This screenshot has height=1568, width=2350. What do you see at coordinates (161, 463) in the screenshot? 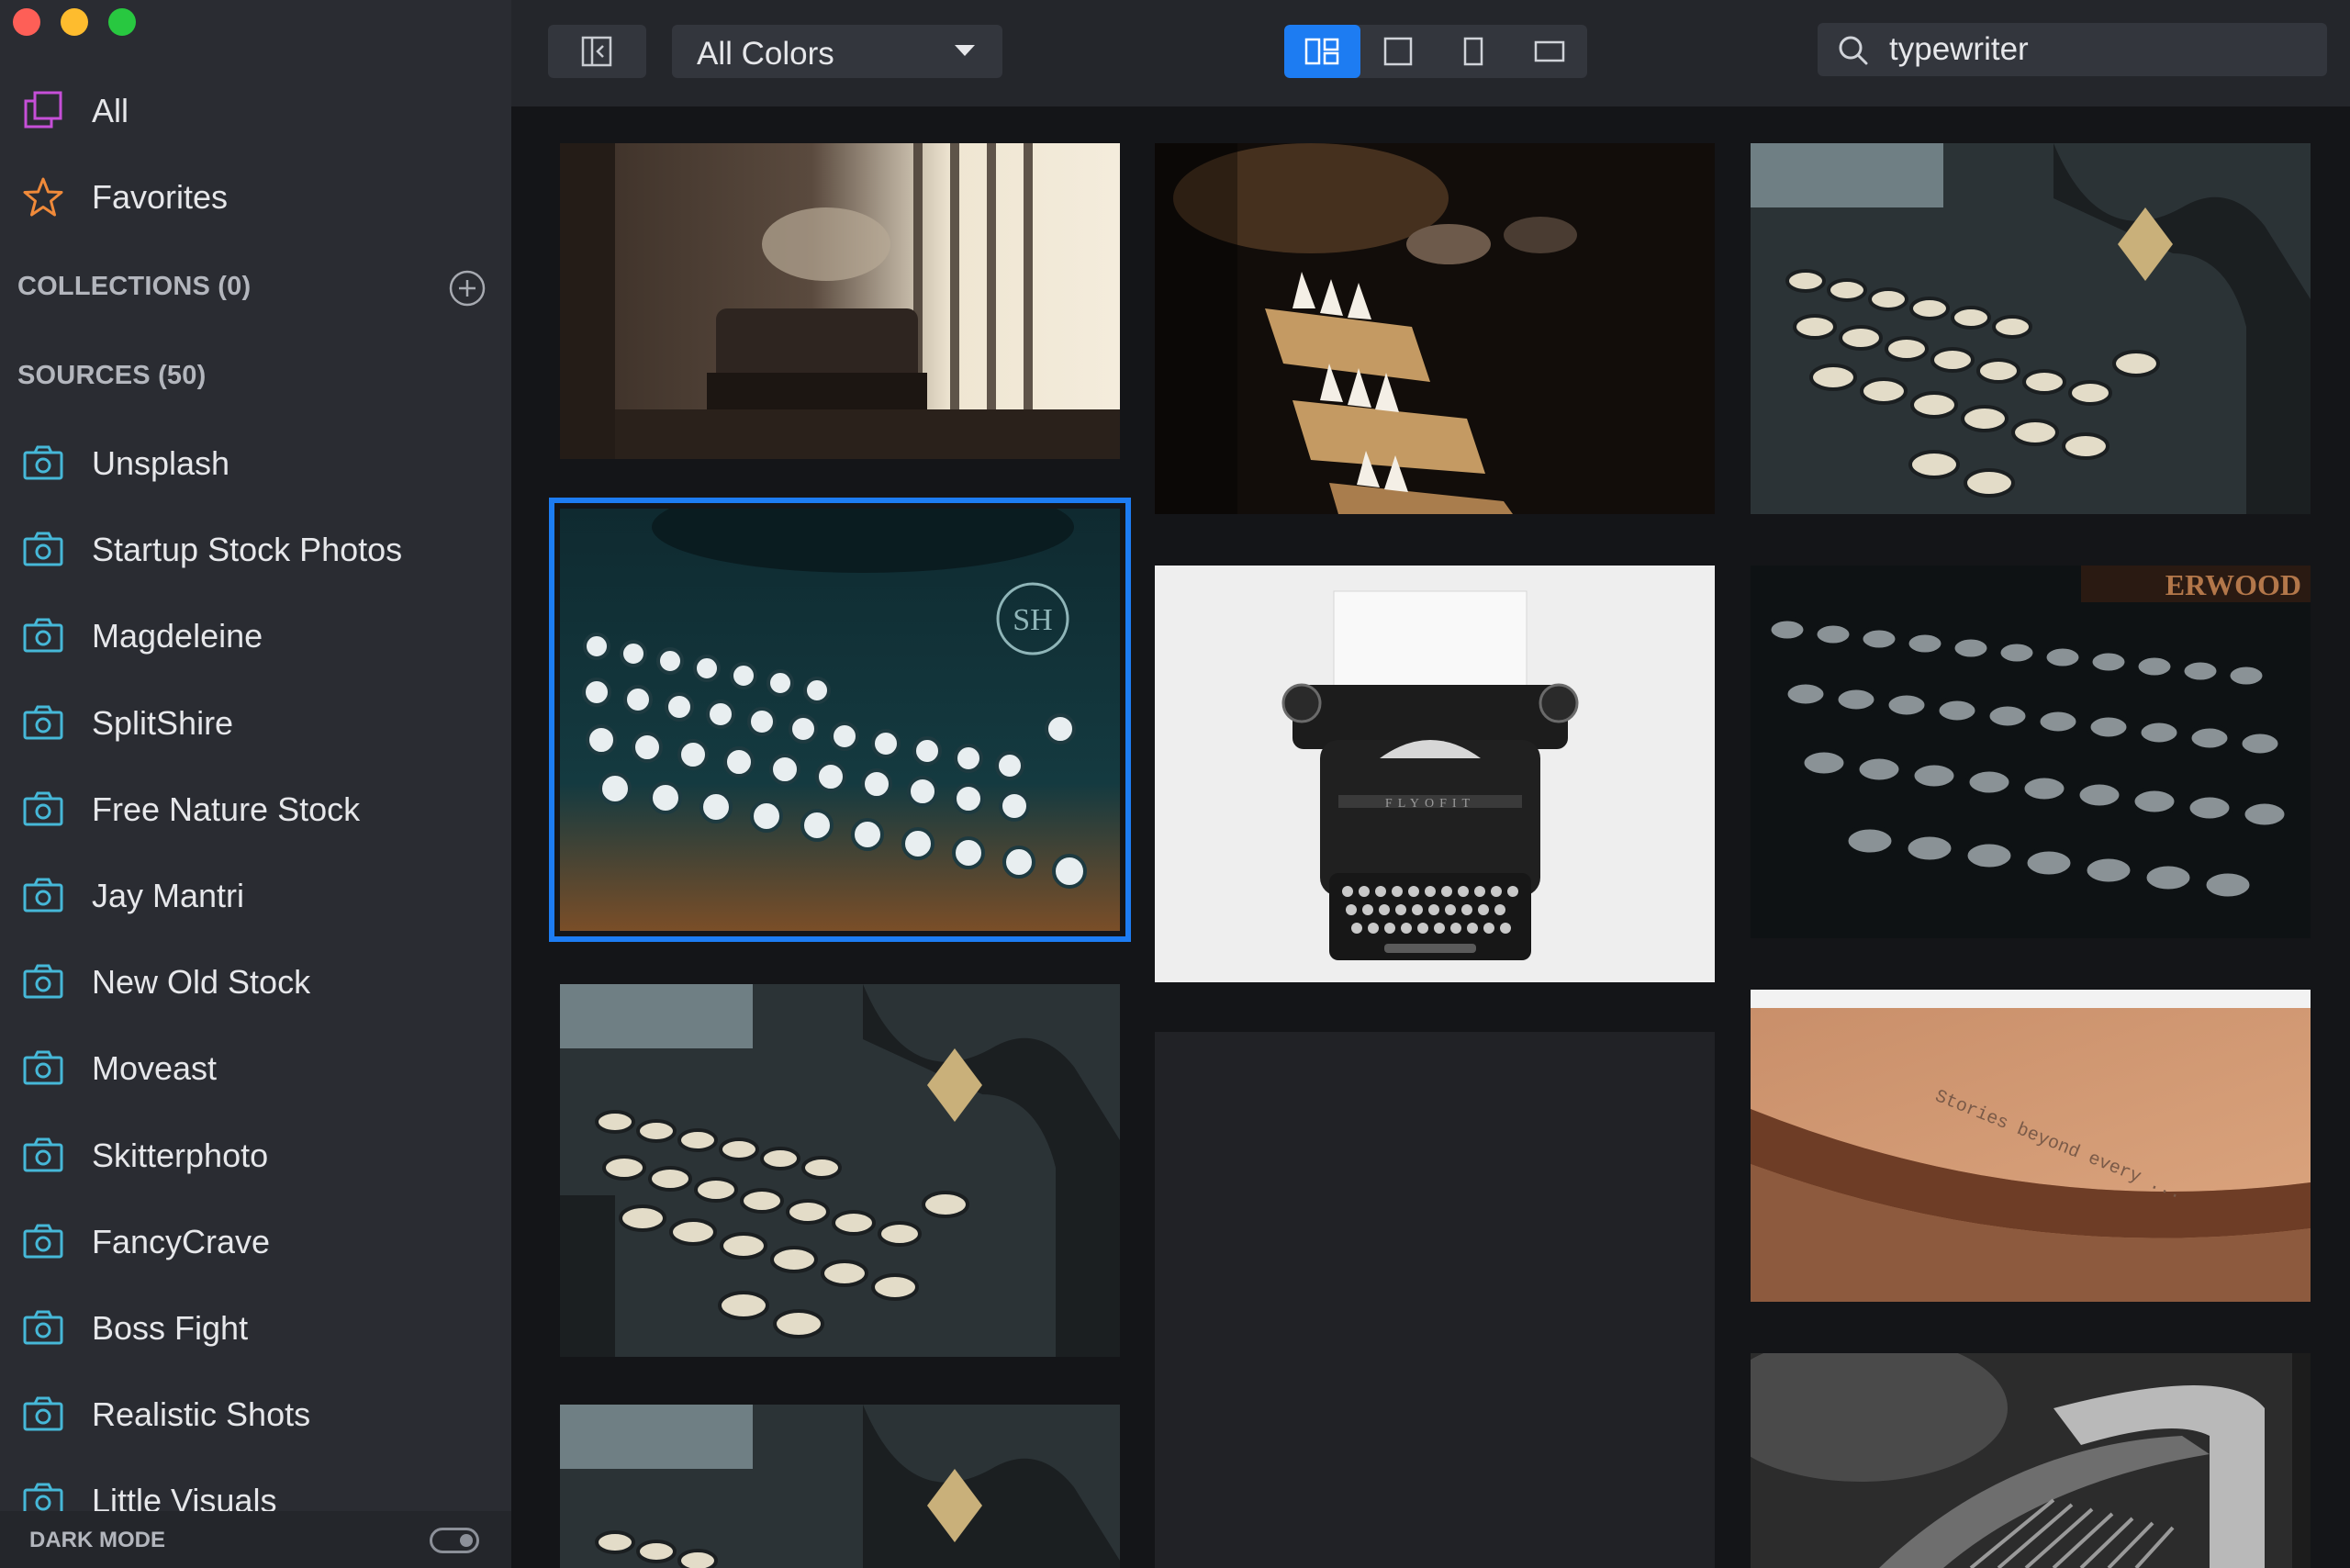
I see `sidebar-item-label: Unsplash` at bounding box center [161, 463].